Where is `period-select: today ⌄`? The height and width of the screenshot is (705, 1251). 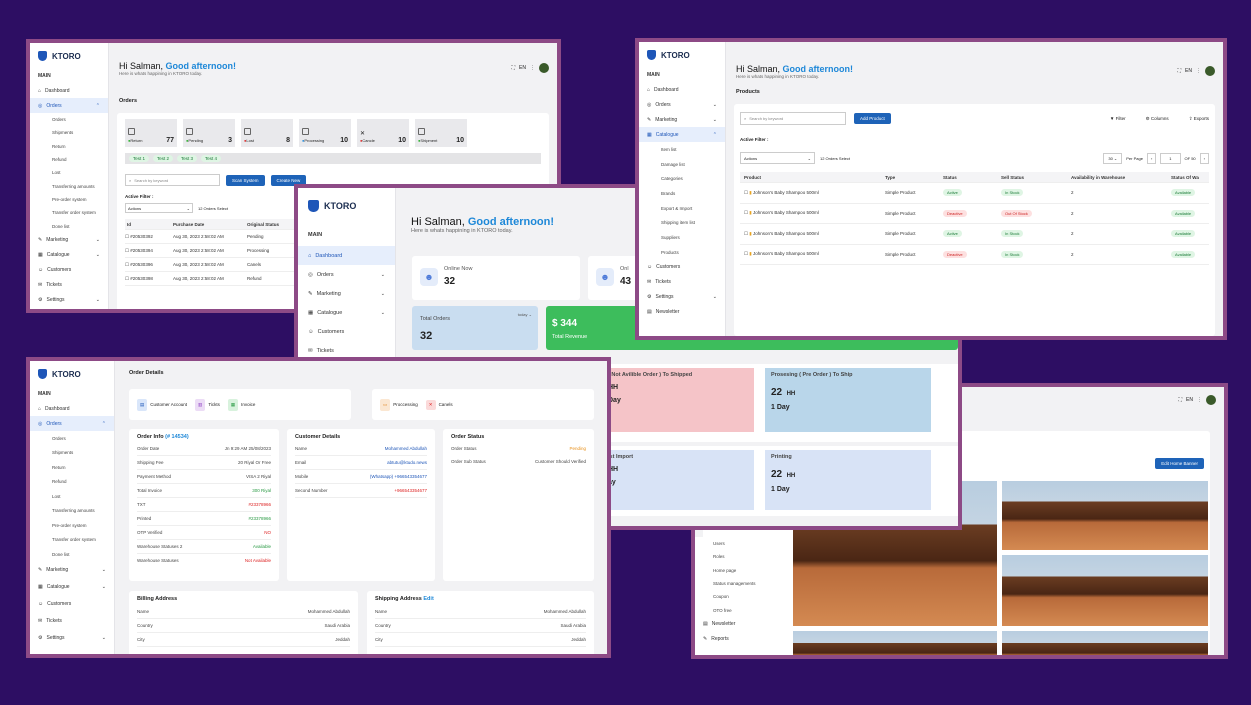 period-select: today ⌄ is located at coordinates (525, 314).